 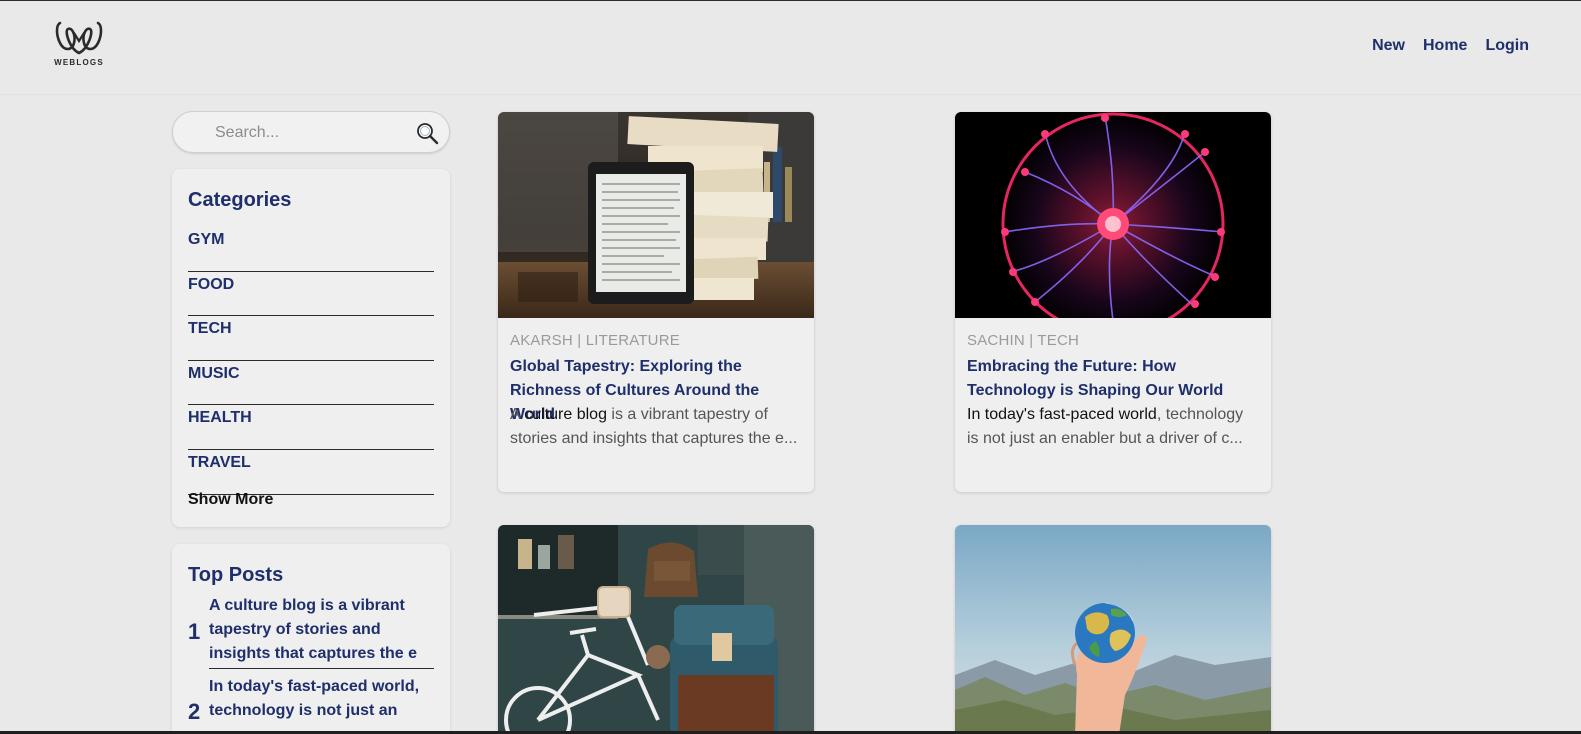 What do you see at coordinates (79, 38) in the screenshot?
I see `weblogs-logo-icon` at bounding box center [79, 38].